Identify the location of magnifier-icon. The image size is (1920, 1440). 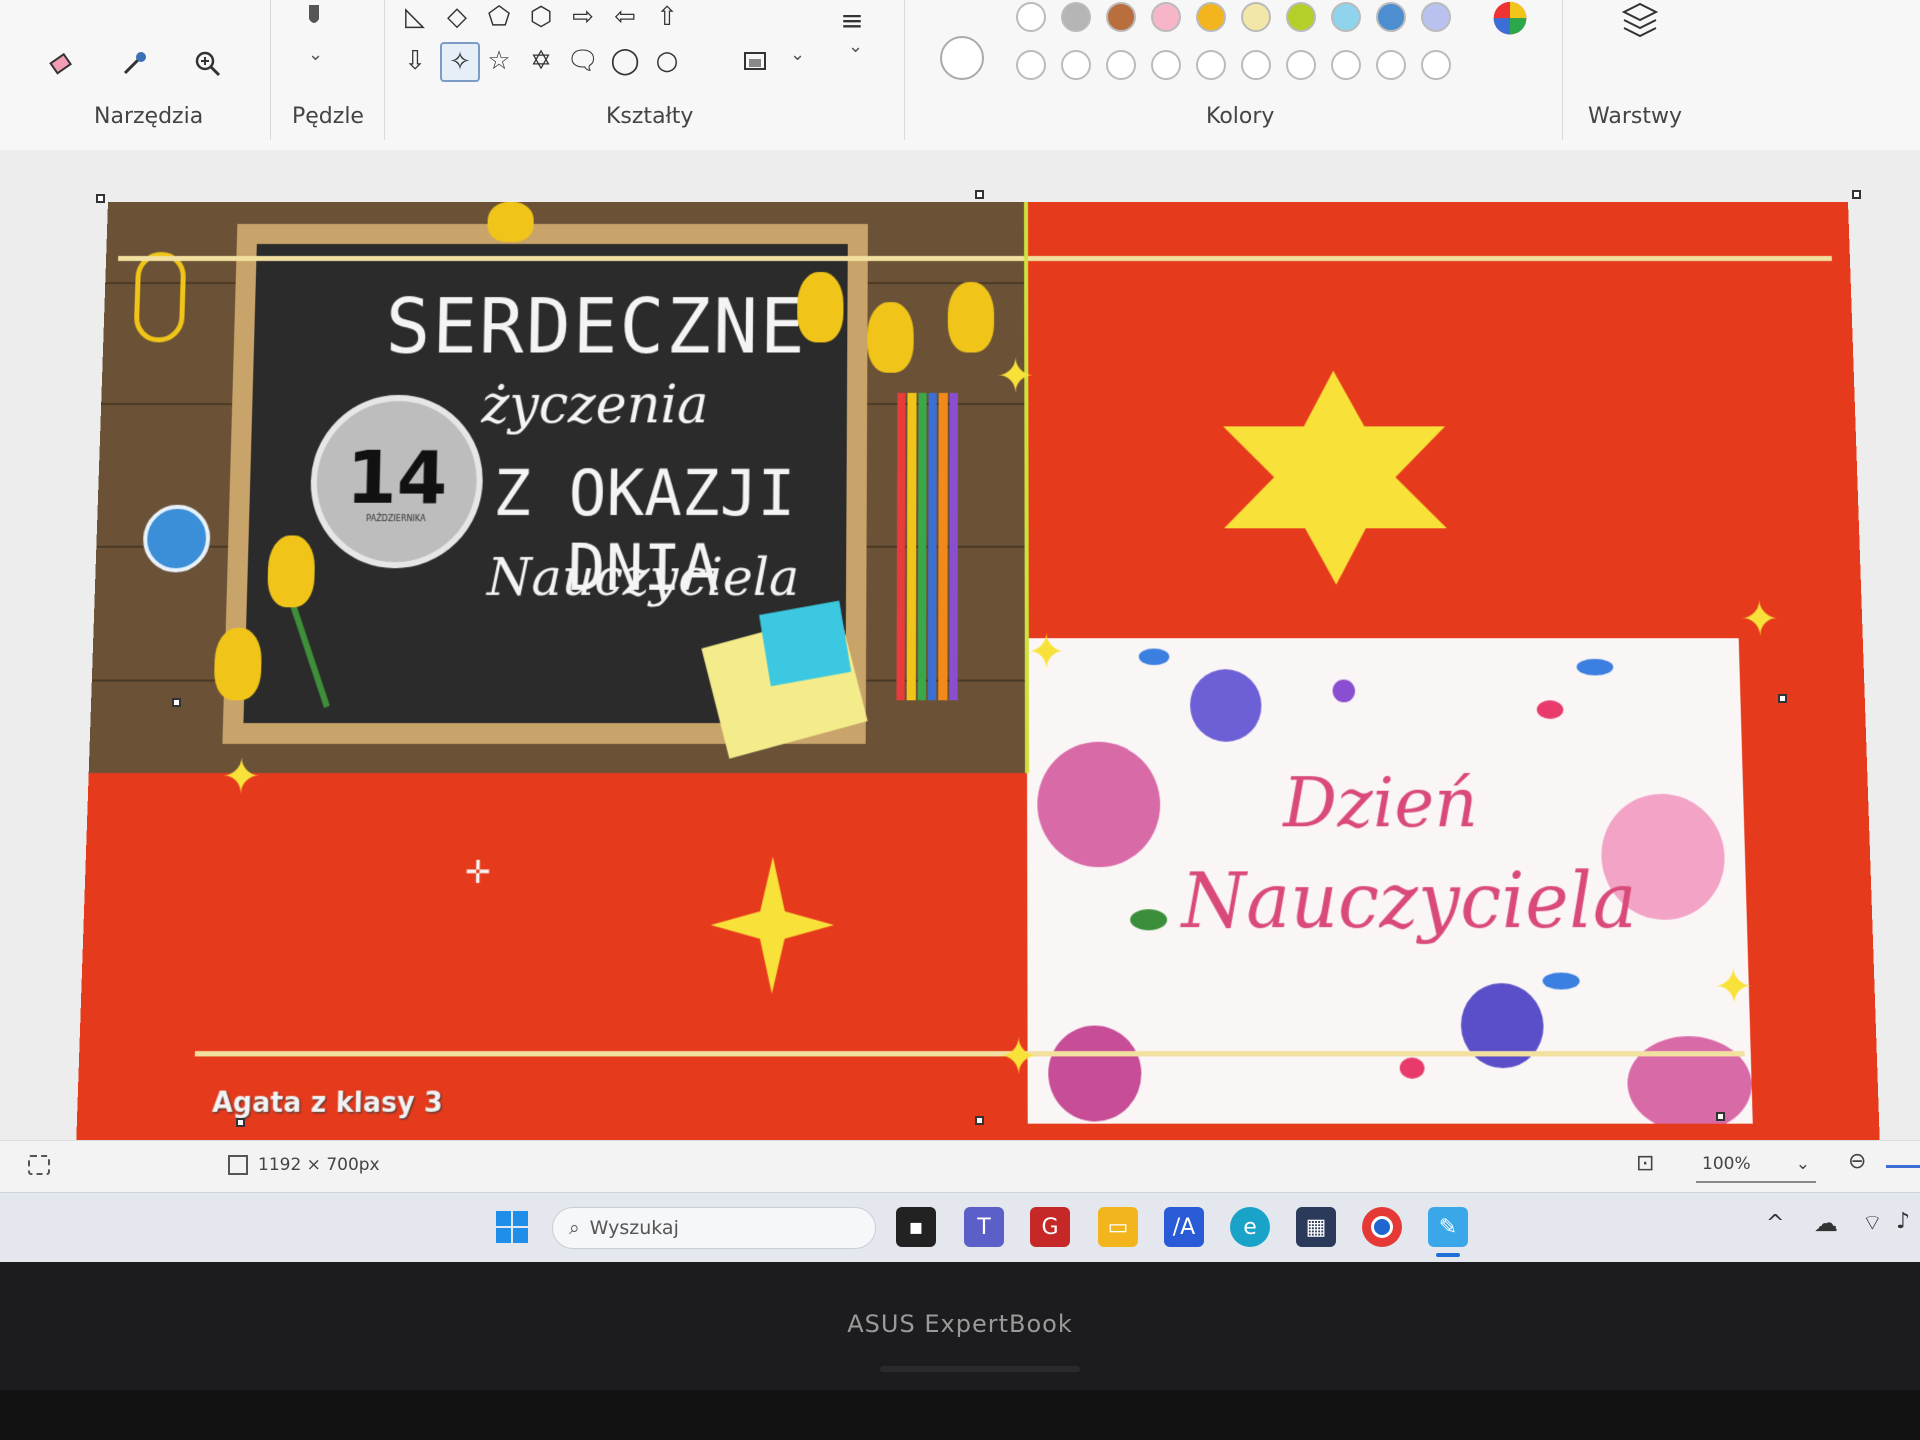
(208, 64).